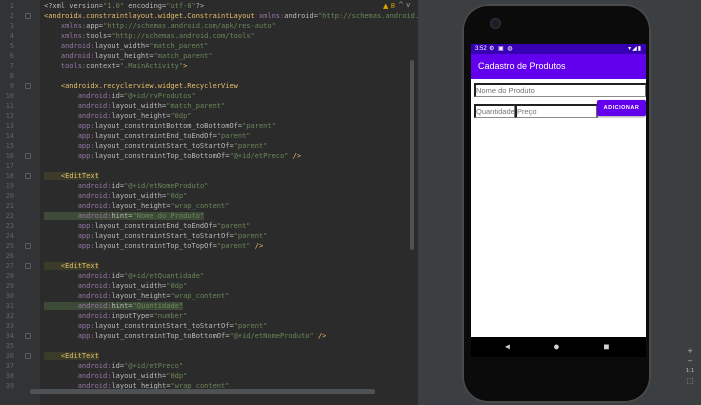  Describe the element at coordinates (209, 376) in the screenshot. I see `code-line: 38 android:layout_width="0dp"` at that location.